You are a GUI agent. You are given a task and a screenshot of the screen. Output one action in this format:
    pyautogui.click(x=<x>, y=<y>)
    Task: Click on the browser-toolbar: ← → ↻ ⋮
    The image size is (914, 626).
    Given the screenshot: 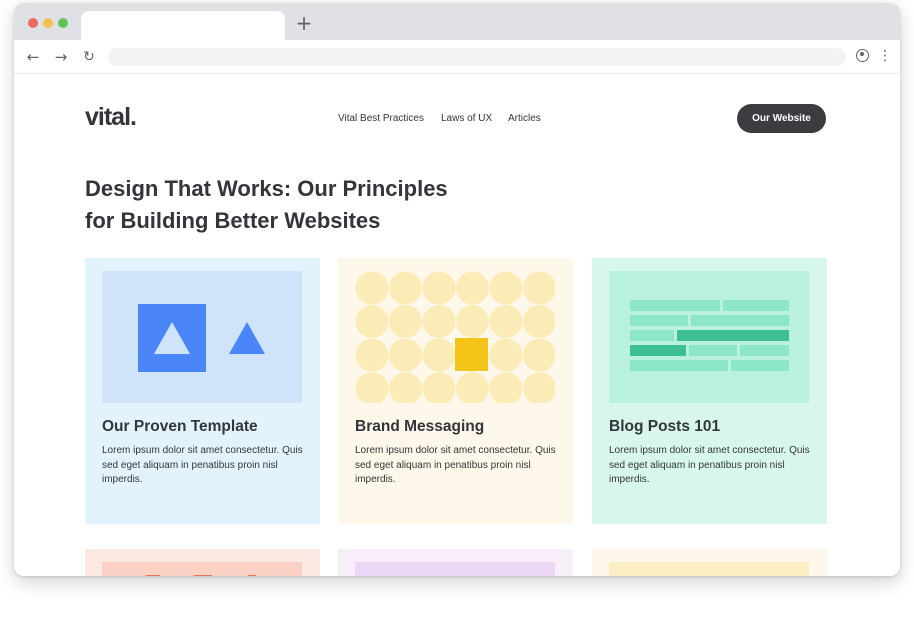 What is the action you would take?
    pyautogui.click(x=457, y=57)
    